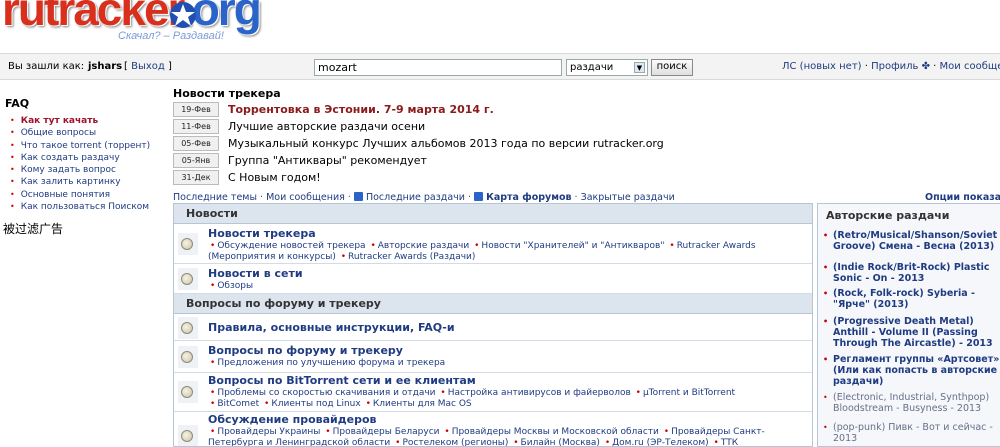 The width and height of the screenshot is (1000, 447). What do you see at coordinates (718, 432) in the screenshot?
I see `subforum-link: Провайдеры Санкт-` at bounding box center [718, 432].